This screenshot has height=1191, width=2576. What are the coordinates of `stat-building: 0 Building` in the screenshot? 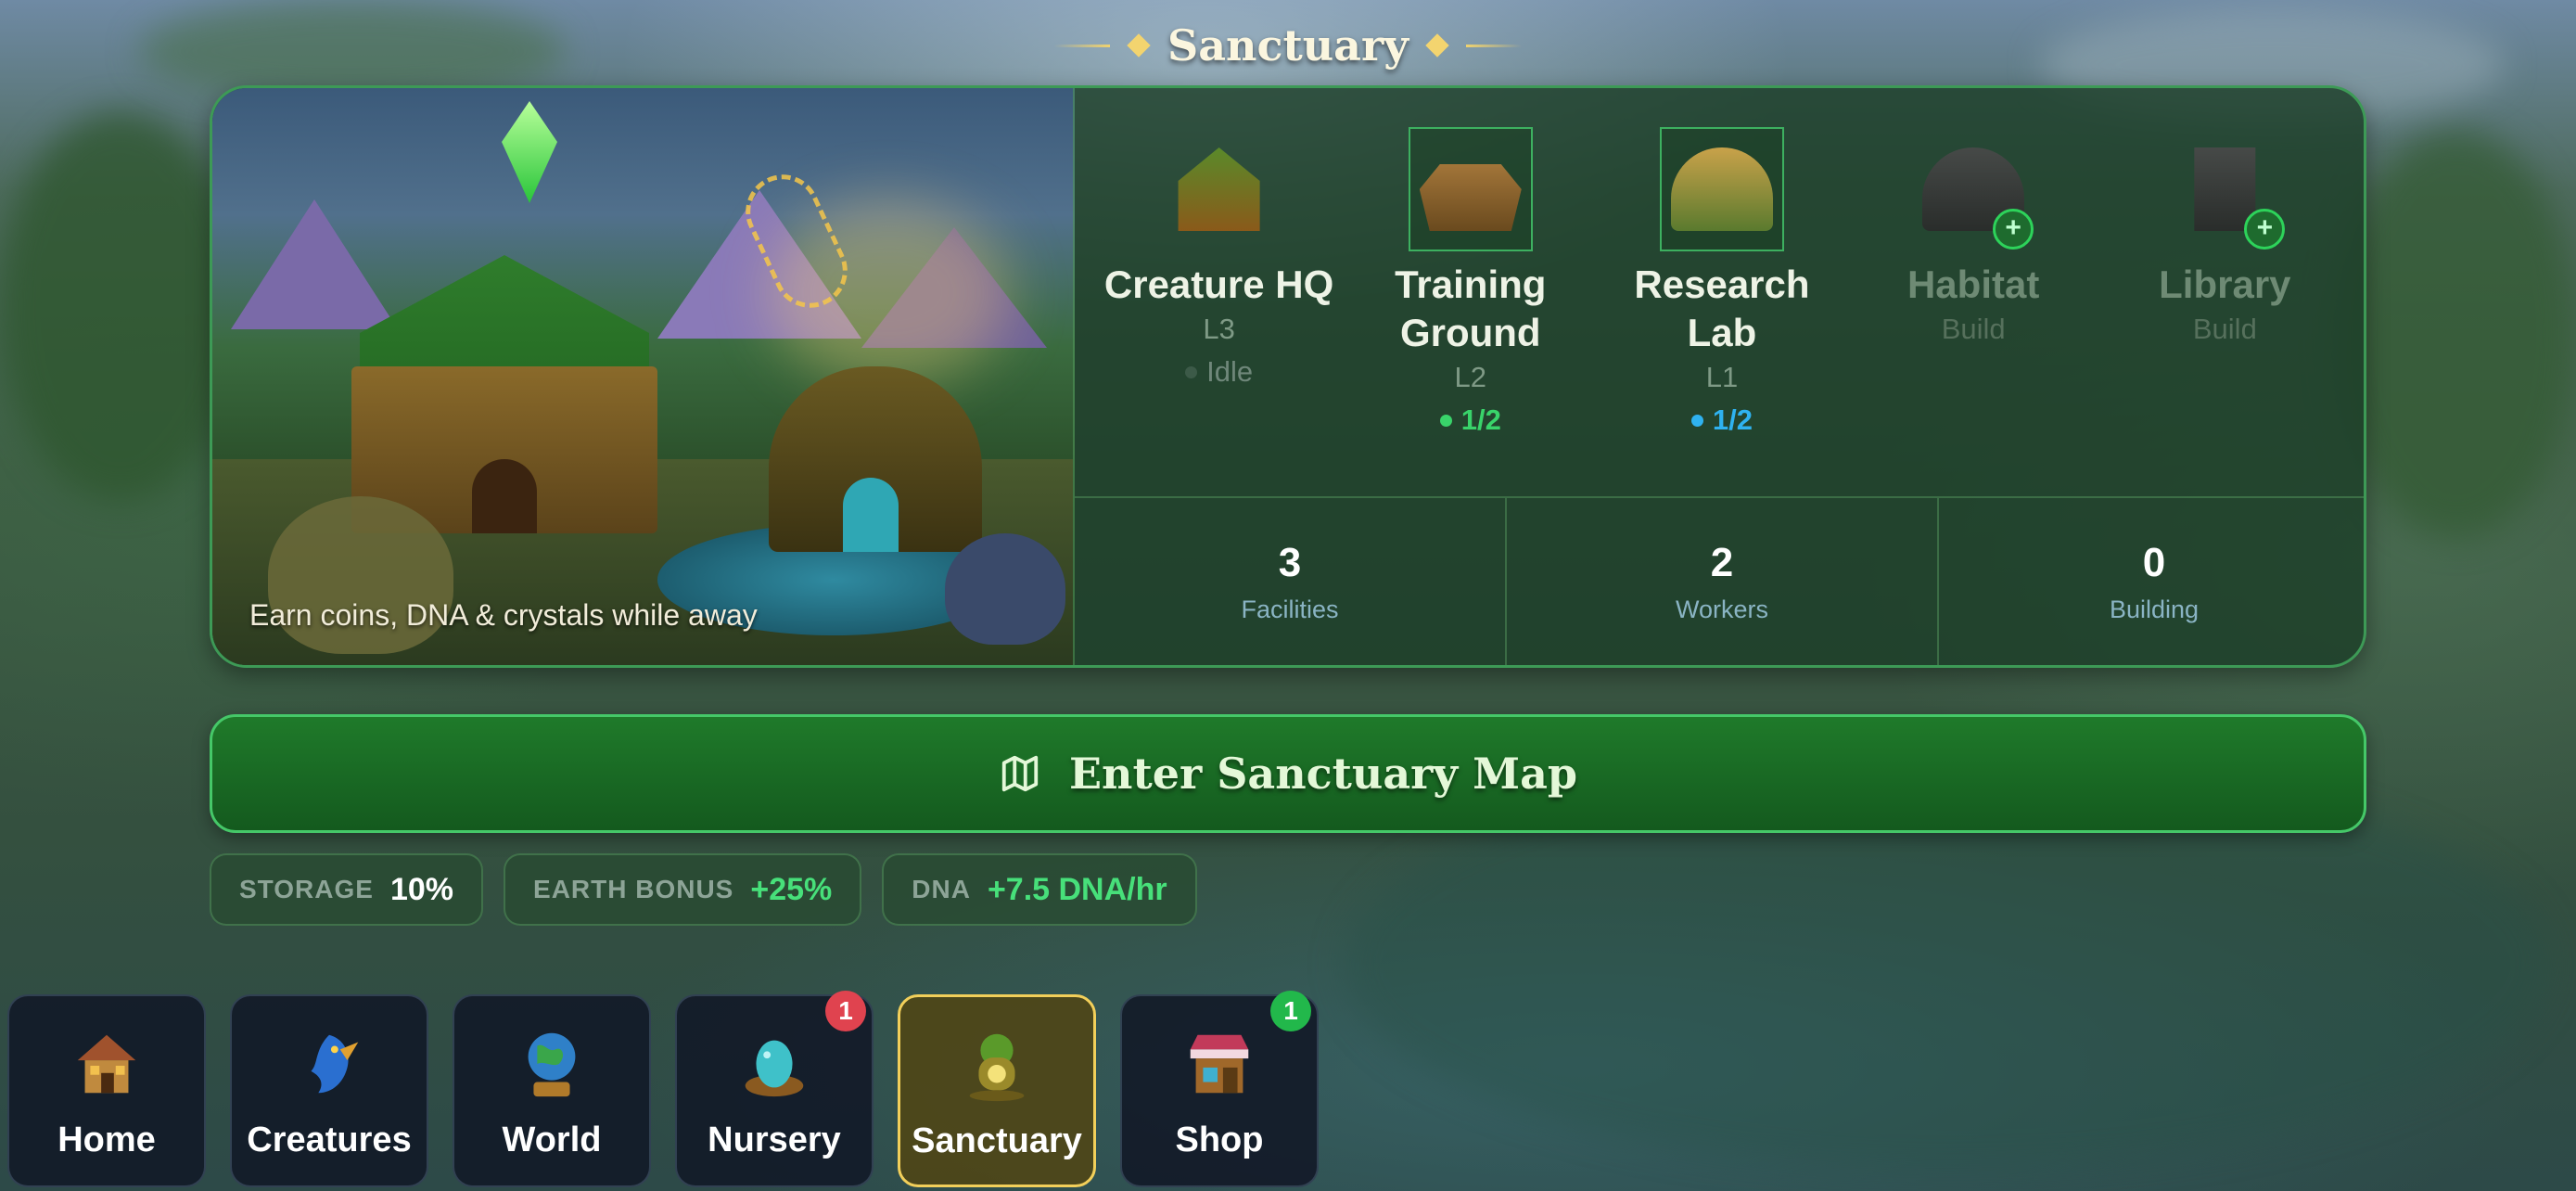 It's located at (2151, 581).